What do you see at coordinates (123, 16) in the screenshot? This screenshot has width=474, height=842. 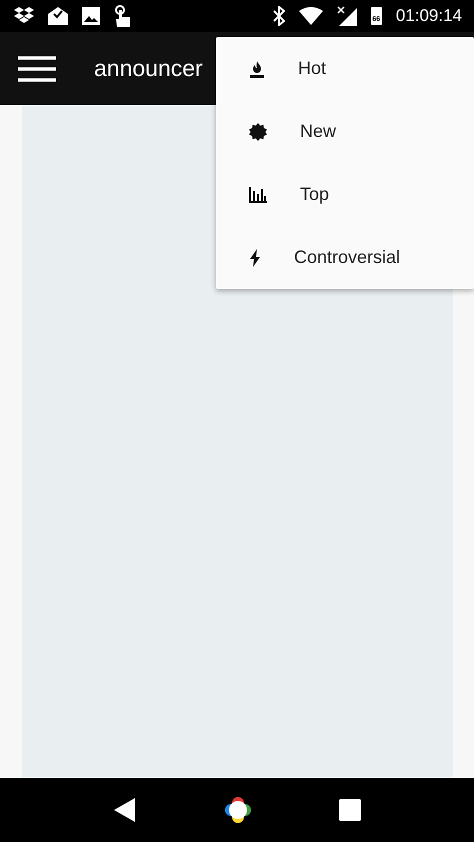 I see `hand-icon` at bounding box center [123, 16].